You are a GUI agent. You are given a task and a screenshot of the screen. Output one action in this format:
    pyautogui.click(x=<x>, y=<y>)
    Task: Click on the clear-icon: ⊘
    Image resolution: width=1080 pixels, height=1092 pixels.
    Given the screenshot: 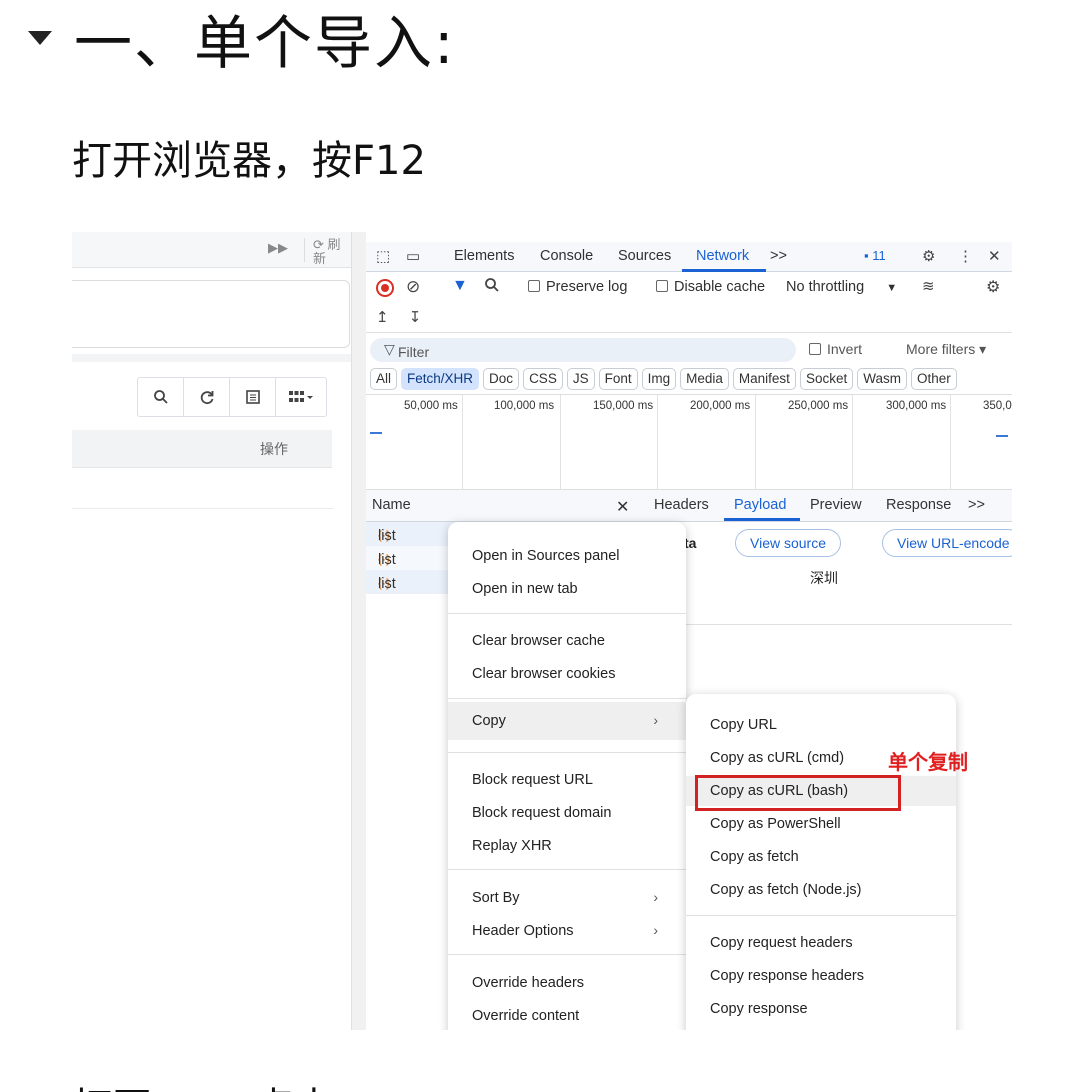 What is the action you would take?
    pyautogui.click(x=413, y=287)
    